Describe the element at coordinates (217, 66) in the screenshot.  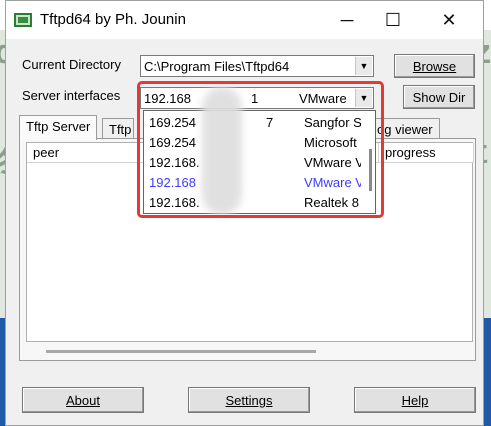
I see `current-directory-value: C:\Program Files\Tftpd64` at that location.